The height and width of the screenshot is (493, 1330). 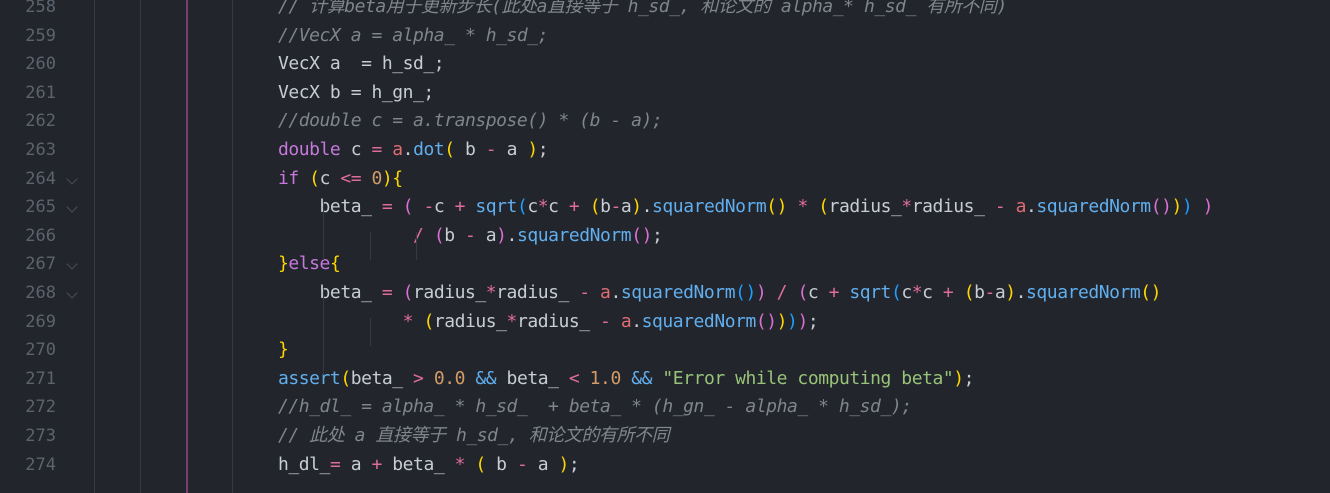 I want to click on code-token: VecX b = h_gn_;, so click(x=356, y=92).